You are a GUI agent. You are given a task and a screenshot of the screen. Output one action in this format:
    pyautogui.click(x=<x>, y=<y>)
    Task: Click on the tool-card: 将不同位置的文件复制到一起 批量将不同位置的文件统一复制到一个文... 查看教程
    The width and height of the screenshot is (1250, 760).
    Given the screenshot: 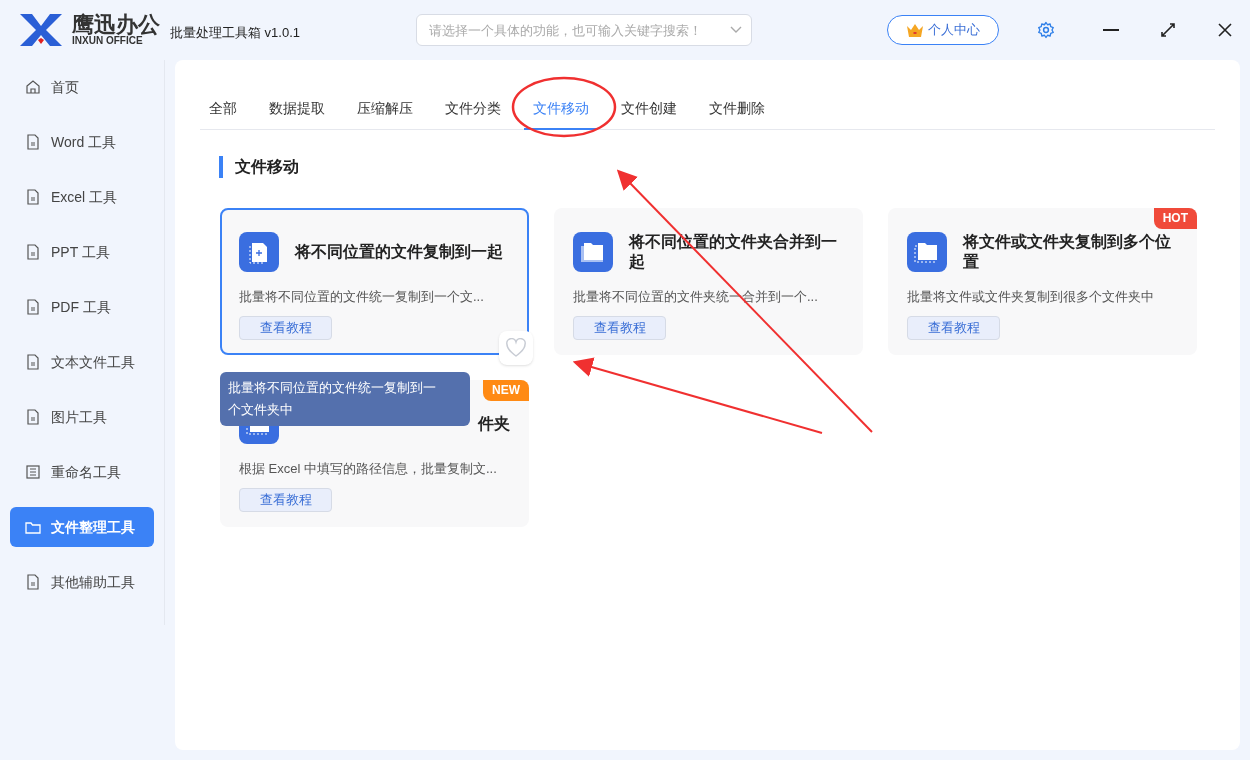 What is the action you would take?
    pyautogui.click(x=374, y=281)
    